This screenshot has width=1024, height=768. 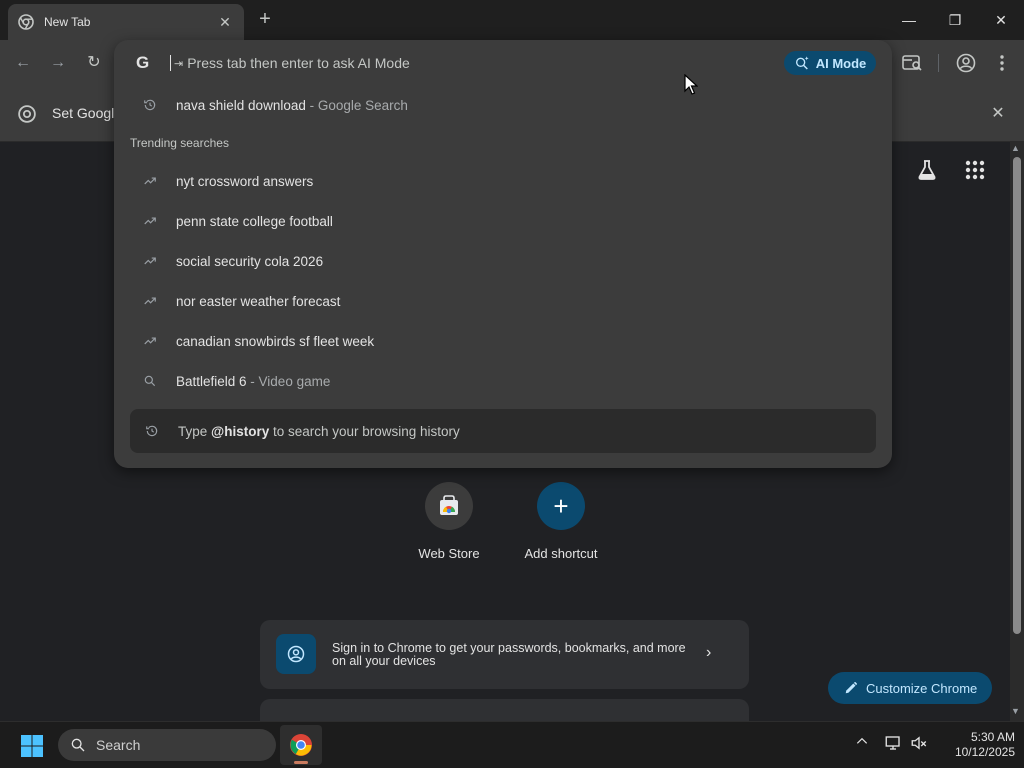 What do you see at coordinates (966, 63) in the screenshot?
I see `profile-icon` at bounding box center [966, 63].